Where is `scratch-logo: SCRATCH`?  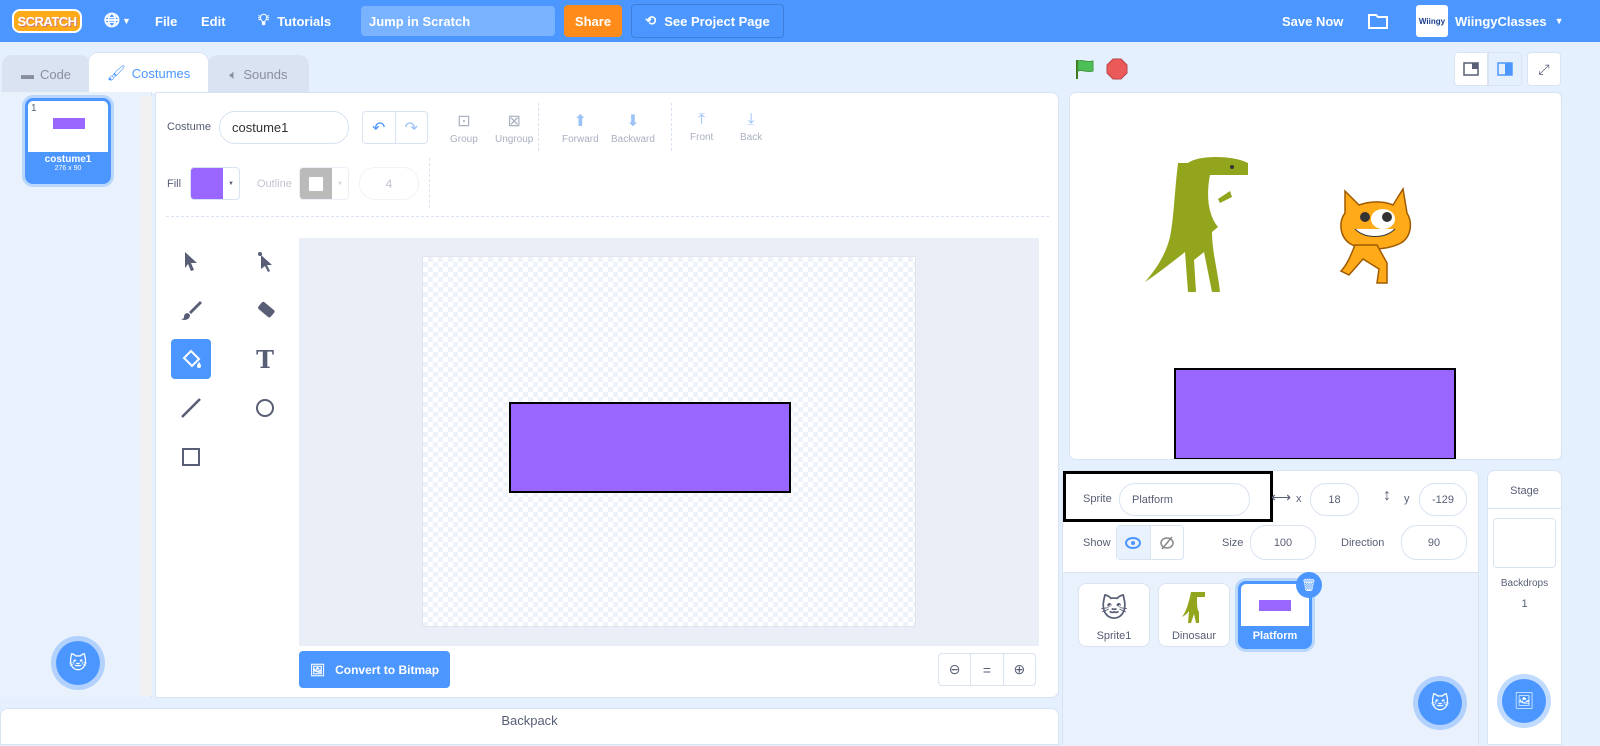
scratch-logo: SCRATCH is located at coordinates (47, 21).